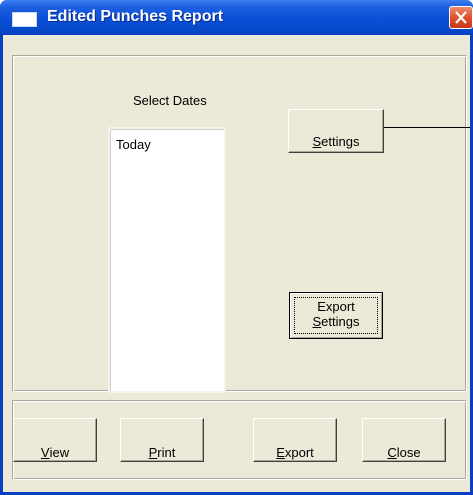  What do you see at coordinates (336, 306) in the screenshot?
I see `export-settings-line1: Export` at bounding box center [336, 306].